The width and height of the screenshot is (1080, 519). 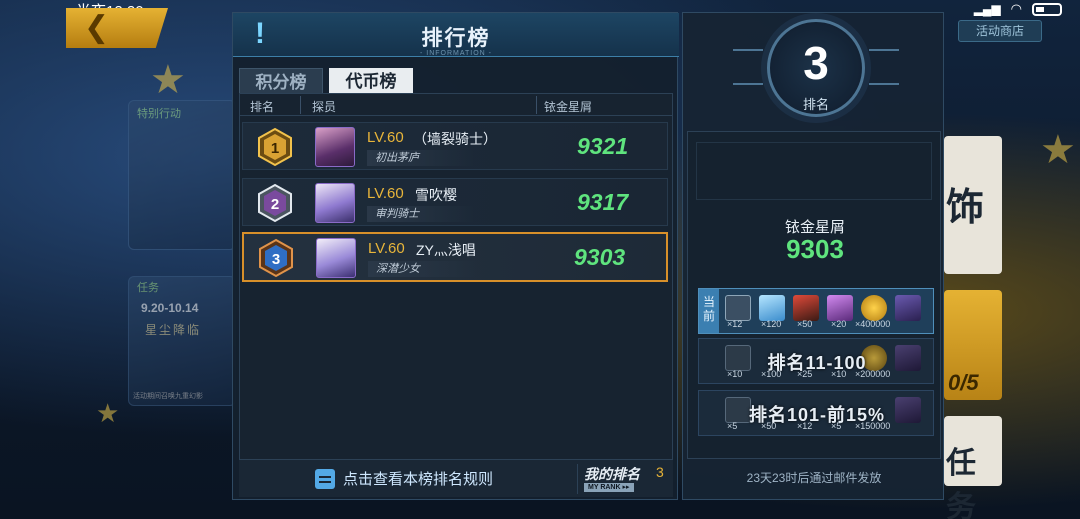 What do you see at coordinates (456, 105) in the screenshot?
I see `table-header: 排名 探员 铱金星屑` at bounding box center [456, 105].